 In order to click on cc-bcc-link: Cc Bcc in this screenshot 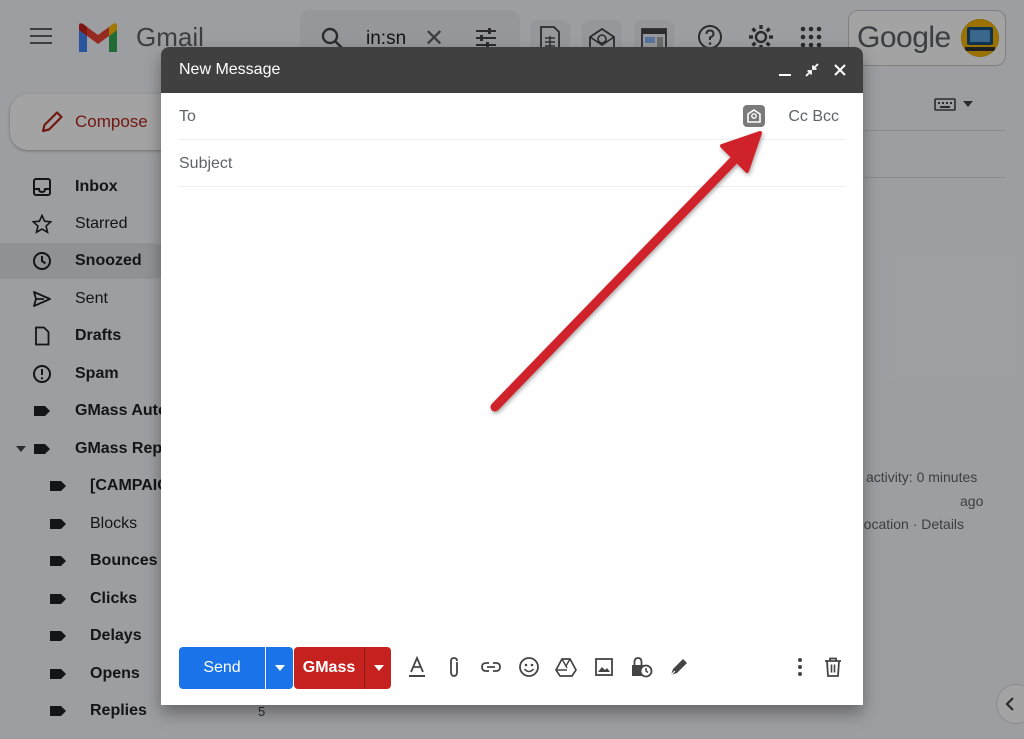, I will do `click(813, 117)`.